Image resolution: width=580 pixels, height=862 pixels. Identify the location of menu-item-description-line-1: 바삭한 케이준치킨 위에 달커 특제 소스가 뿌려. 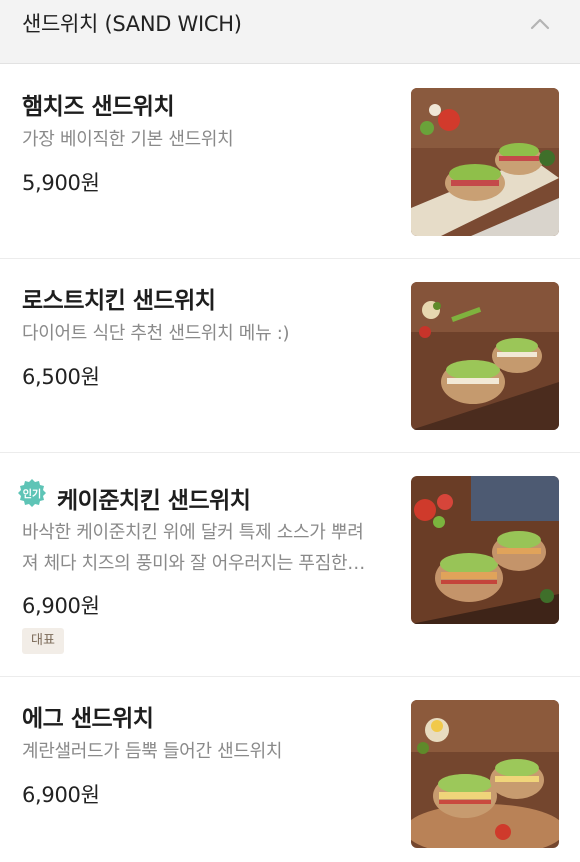
(193, 532).